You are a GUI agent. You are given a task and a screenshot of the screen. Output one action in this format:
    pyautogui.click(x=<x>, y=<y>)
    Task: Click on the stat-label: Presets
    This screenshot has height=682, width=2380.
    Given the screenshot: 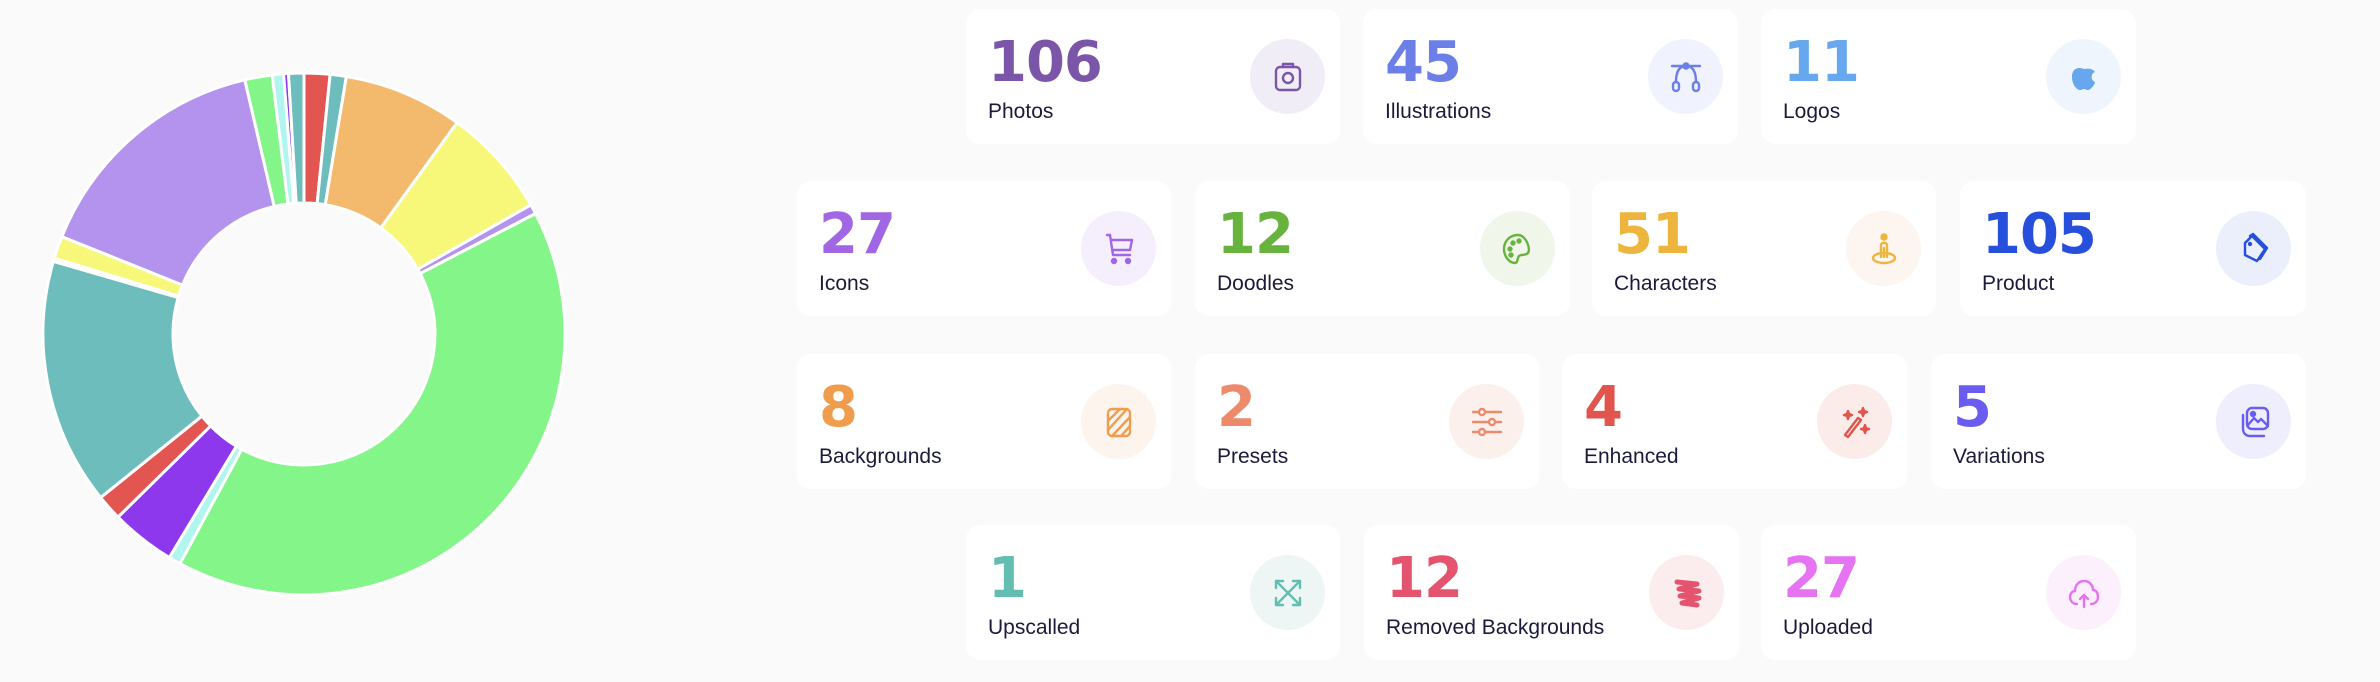 What is the action you would take?
    pyautogui.click(x=1253, y=456)
    